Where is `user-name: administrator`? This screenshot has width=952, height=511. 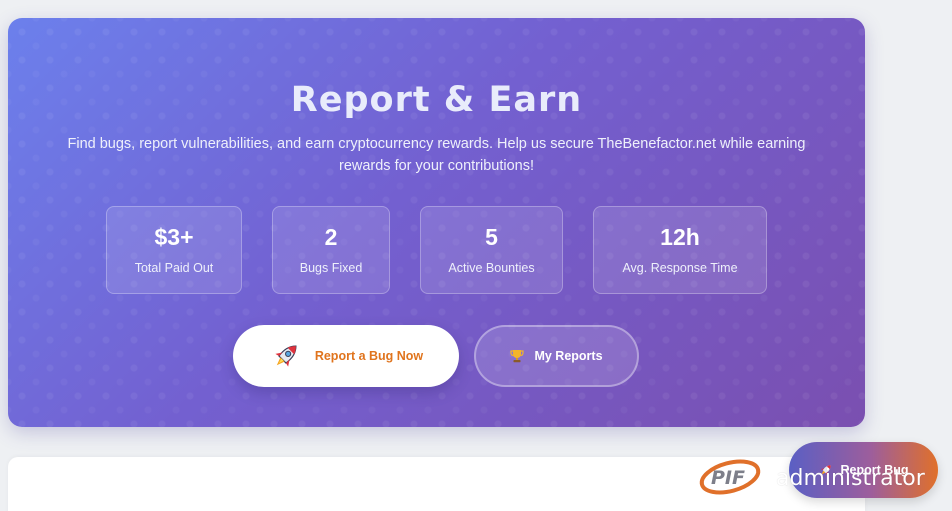 user-name: administrator is located at coordinates (850, 478).